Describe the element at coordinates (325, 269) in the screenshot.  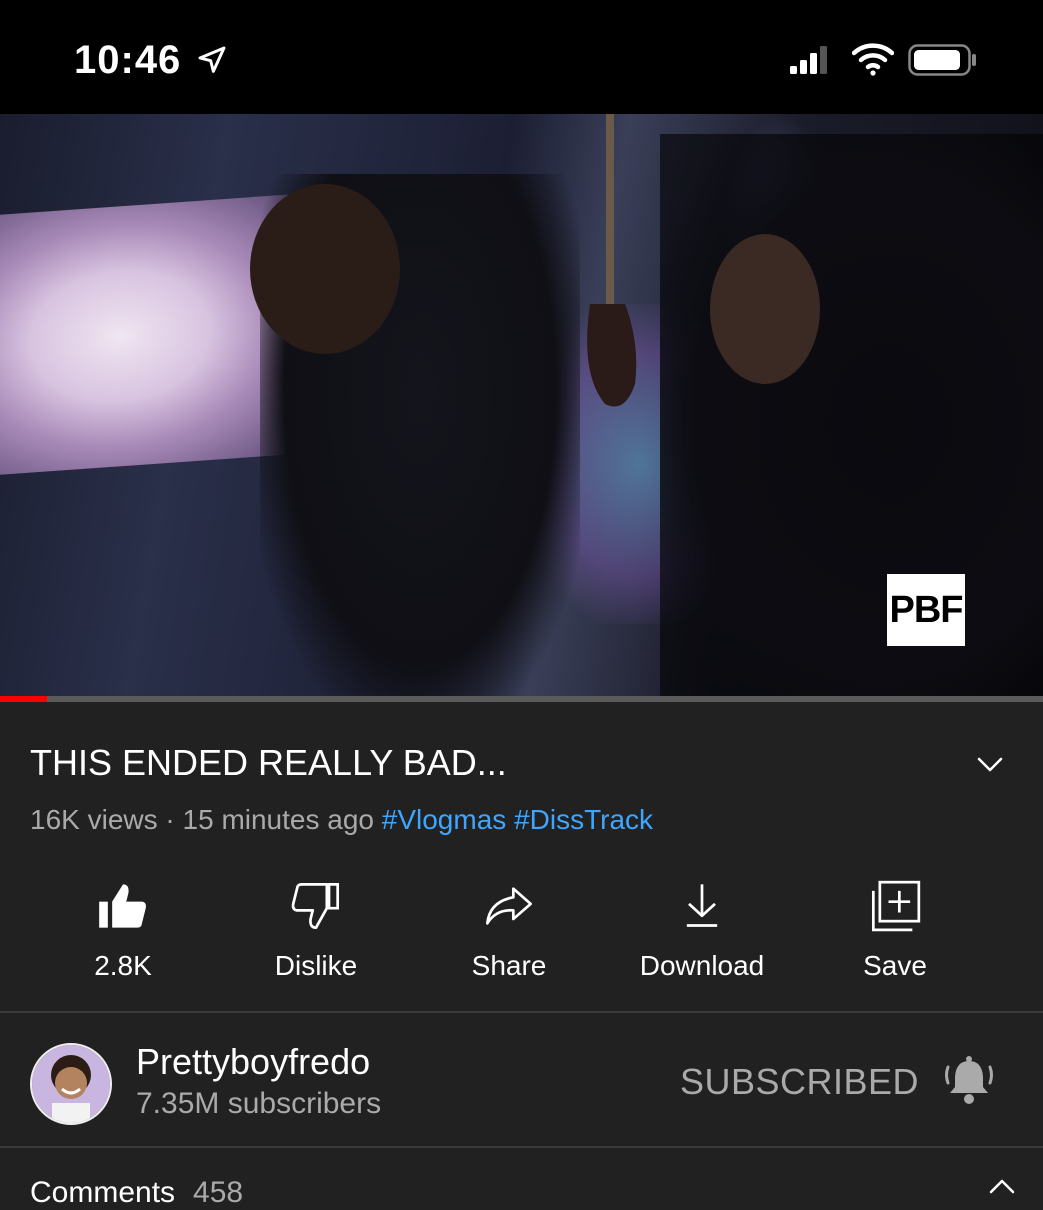
I see `person-left-head` at that location.